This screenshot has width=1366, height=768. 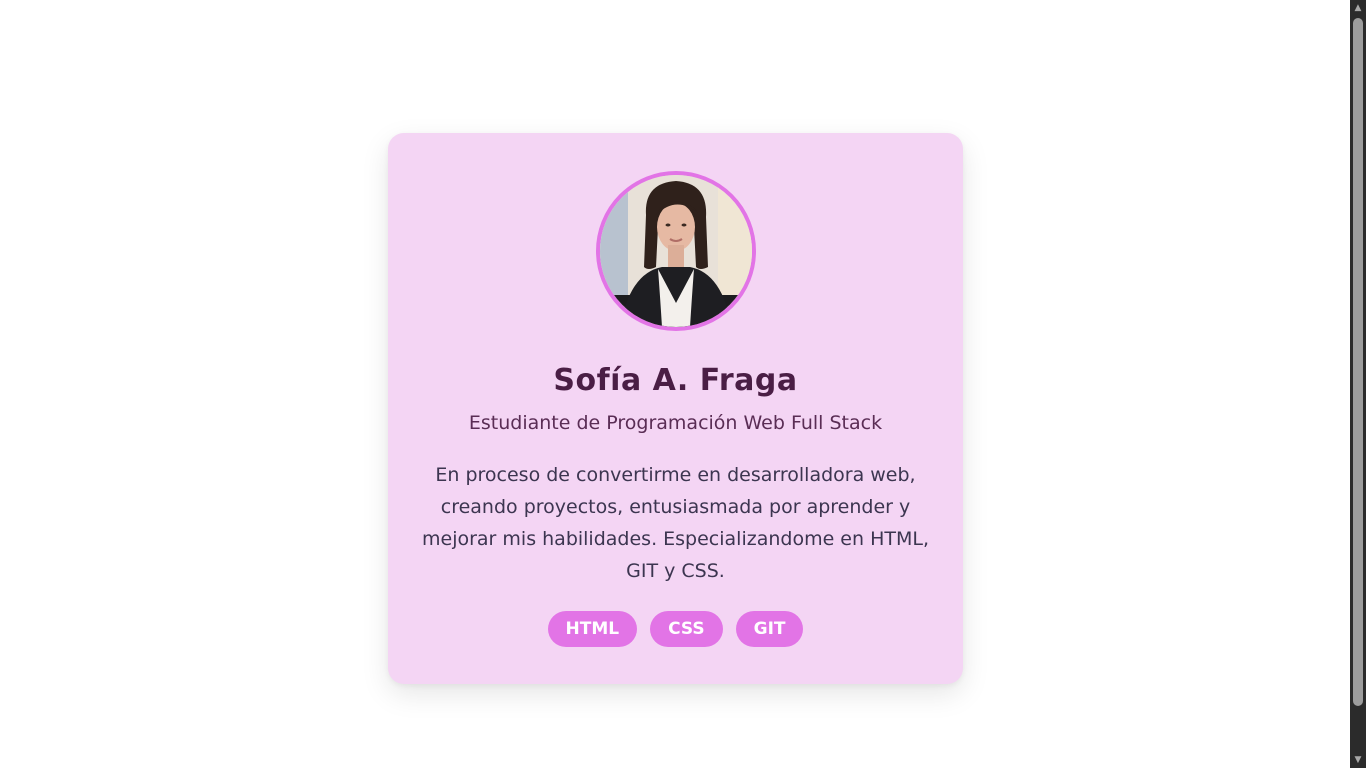 What do you see at coordinates (675, 380) in the screenshot?
I see `profile-name: Sofía A. Fraga` at bounding box center [675, 380].